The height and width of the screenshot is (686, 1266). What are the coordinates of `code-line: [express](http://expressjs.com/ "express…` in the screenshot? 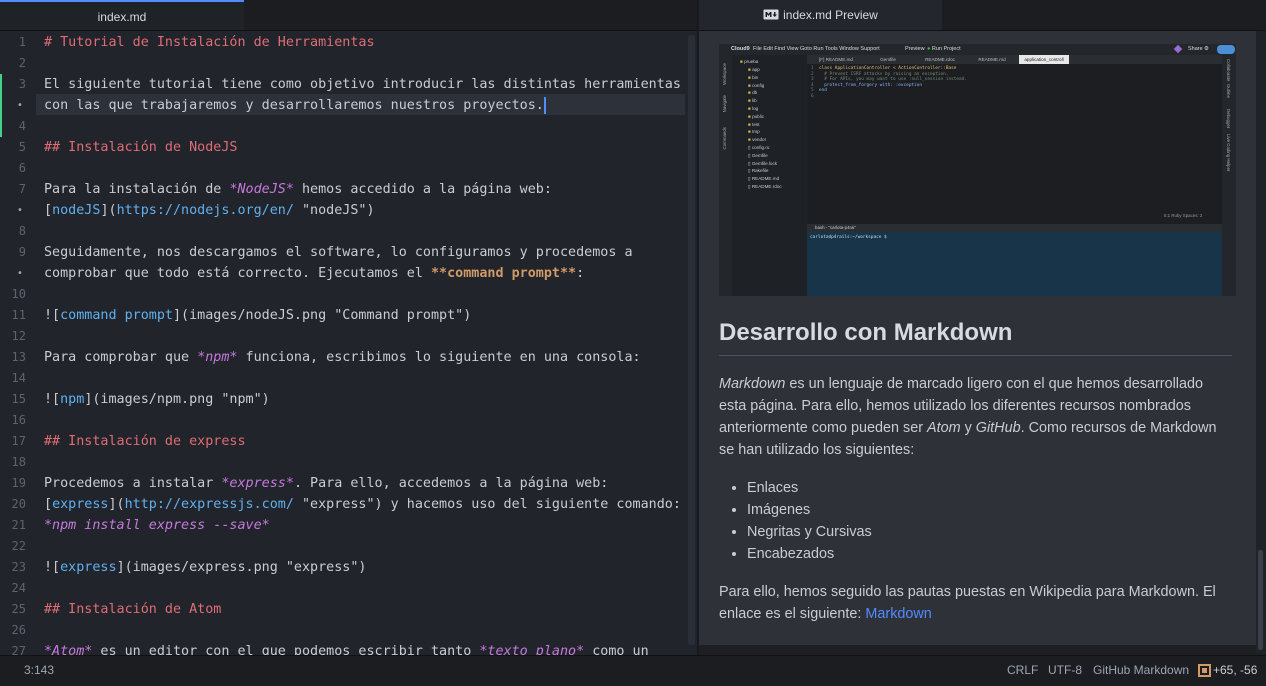 It's located at (362, 504).